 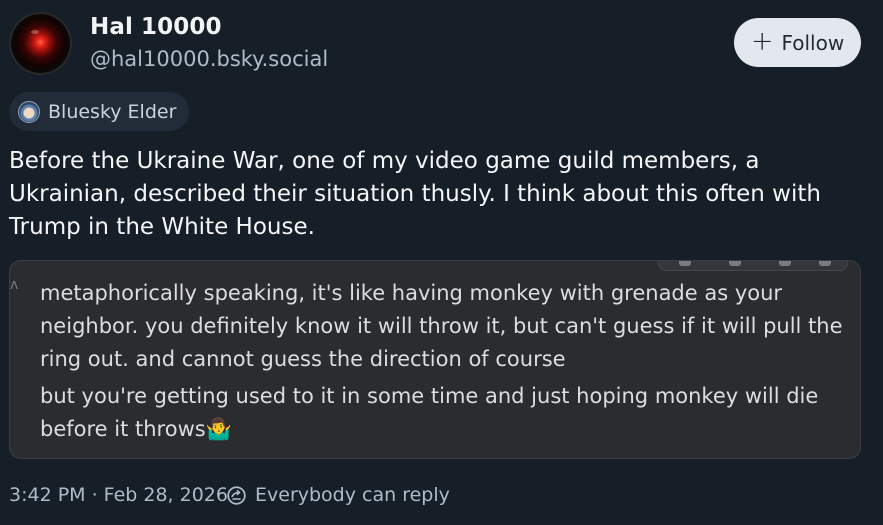 I want to click on follow-button-label: Follow, so click(x=813, y=42).